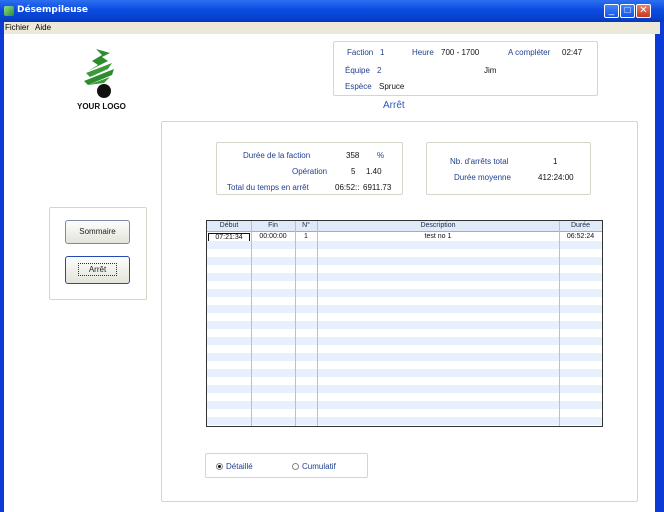 The height and width of the screenshot is (512, 664). I want to click on nb-arrets-label: Nb. d'arrêts total, so click(479, 161).